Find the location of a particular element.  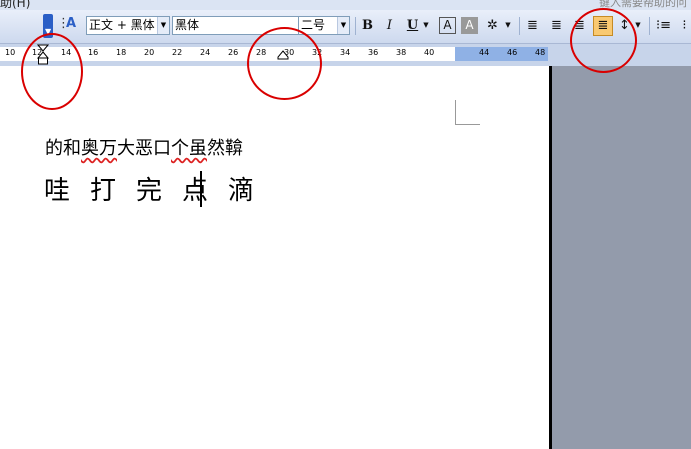

ruler-tick: 40 is located at coordinates (429, 52).